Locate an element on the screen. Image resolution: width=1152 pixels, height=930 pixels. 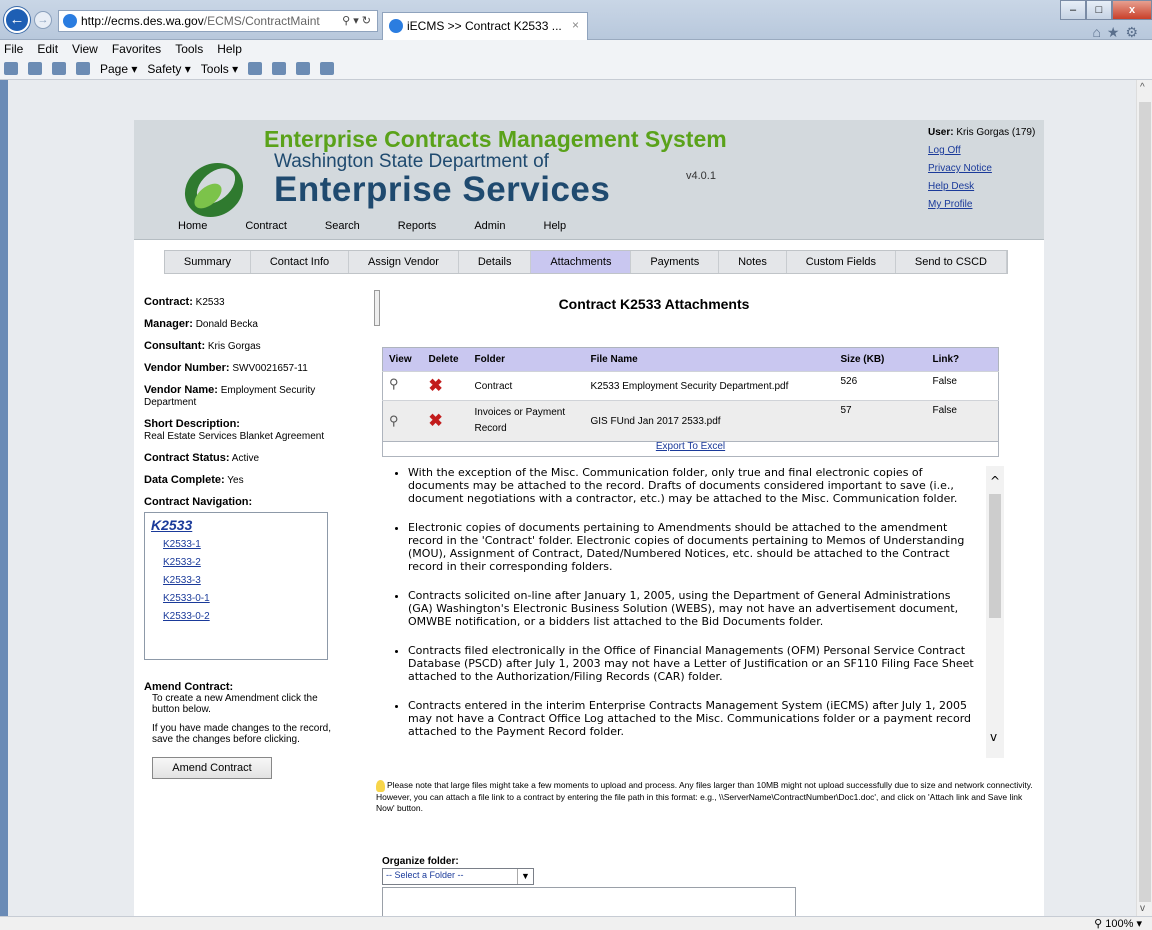
tab-summary: Summary is located at coordinates (208, 262).